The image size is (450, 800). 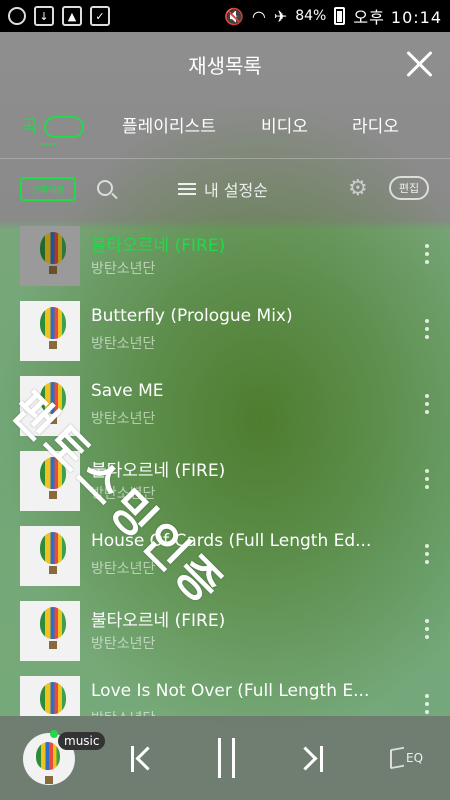 I want to click on header: 재생목록, so click(x=225, y=64).